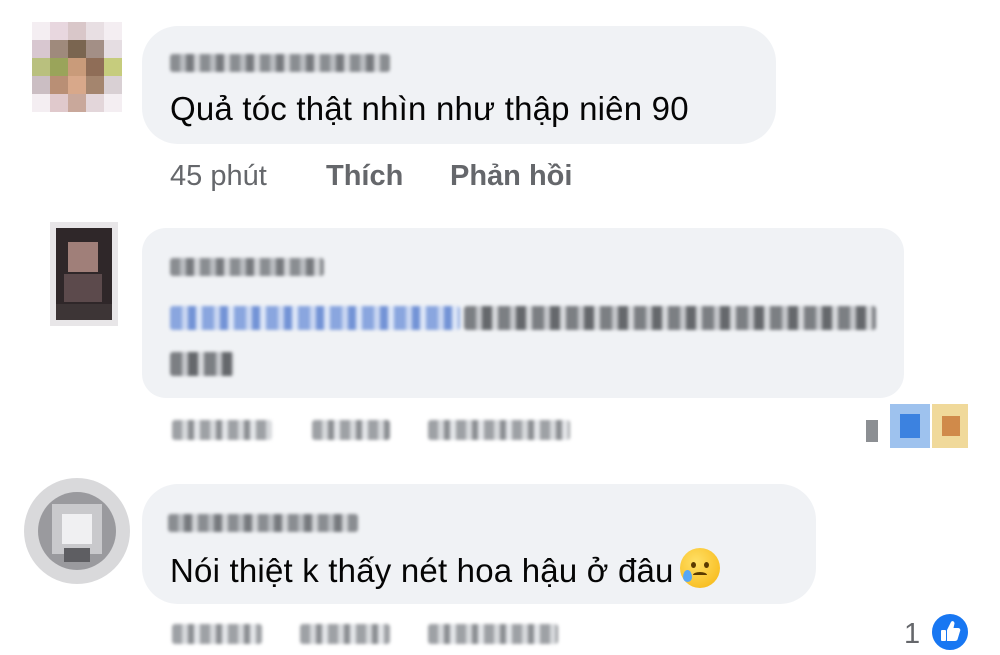  What do you see at coordinates (950, 632) in the screenshot?
I see `like-reaction-icon` at bounding box center [950, 632].